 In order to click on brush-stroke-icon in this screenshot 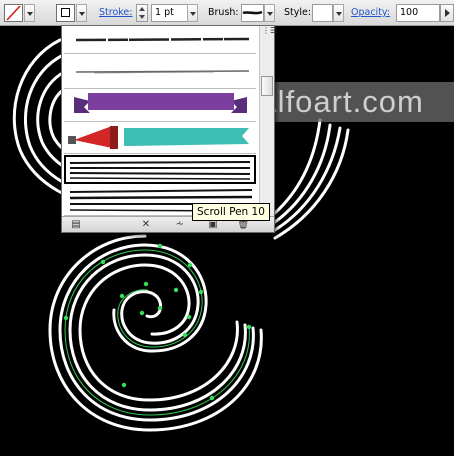, I will do `click(252, 12)`.